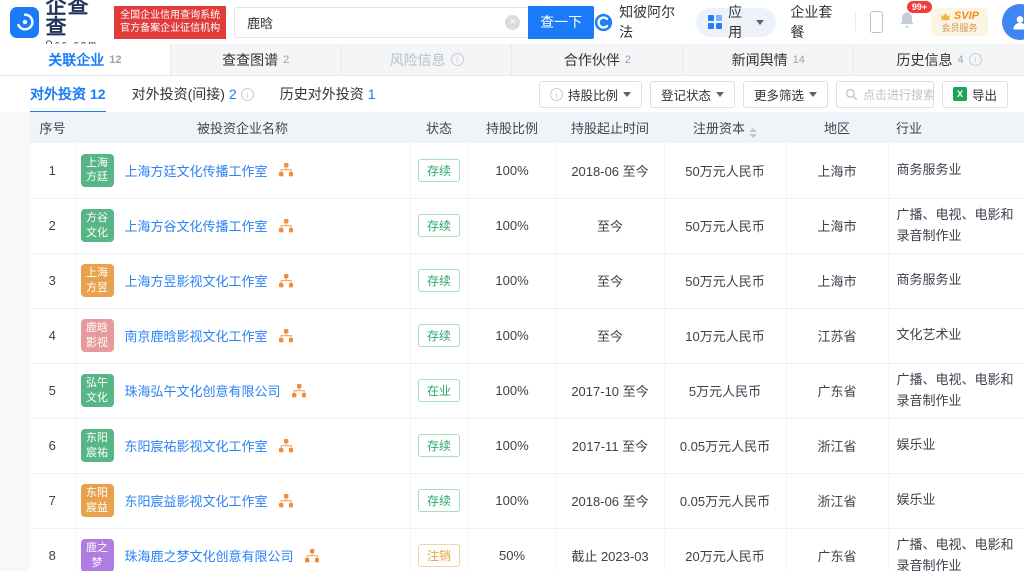  What do you see at coordinates (196, 170) in the screenshot?
I see `company-name-link: 上海方廷文化传播工作室` at bounding box center [196, 170].